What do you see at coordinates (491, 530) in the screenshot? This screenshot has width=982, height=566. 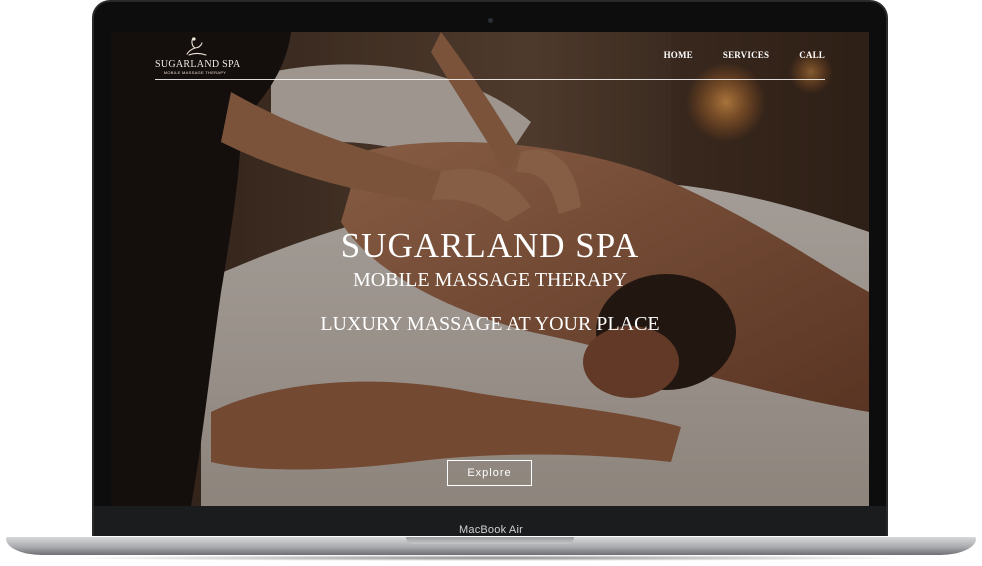 I see `device-model-label: MacBook Air` at bounding box center [491, 530].